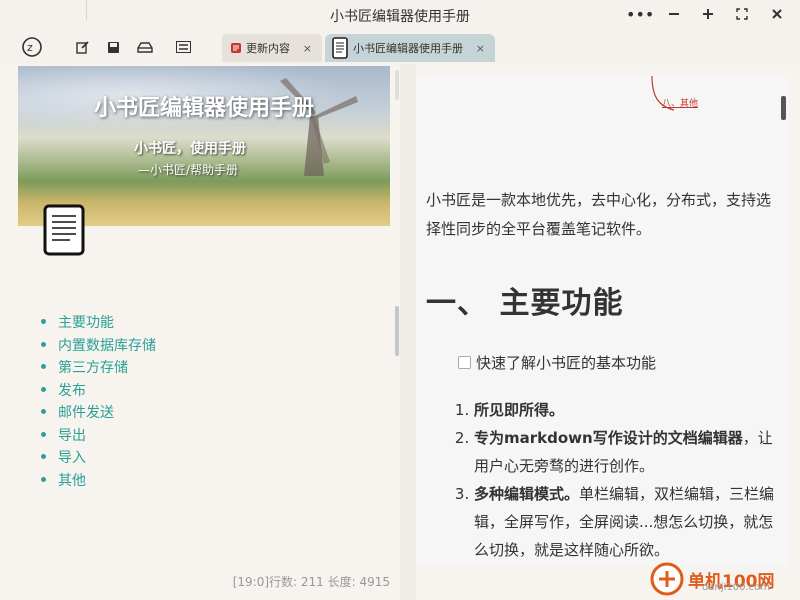 Image resolution: width=800 pixels, height=600 pixels. I want to click on edit-icon, so click(83, 47).